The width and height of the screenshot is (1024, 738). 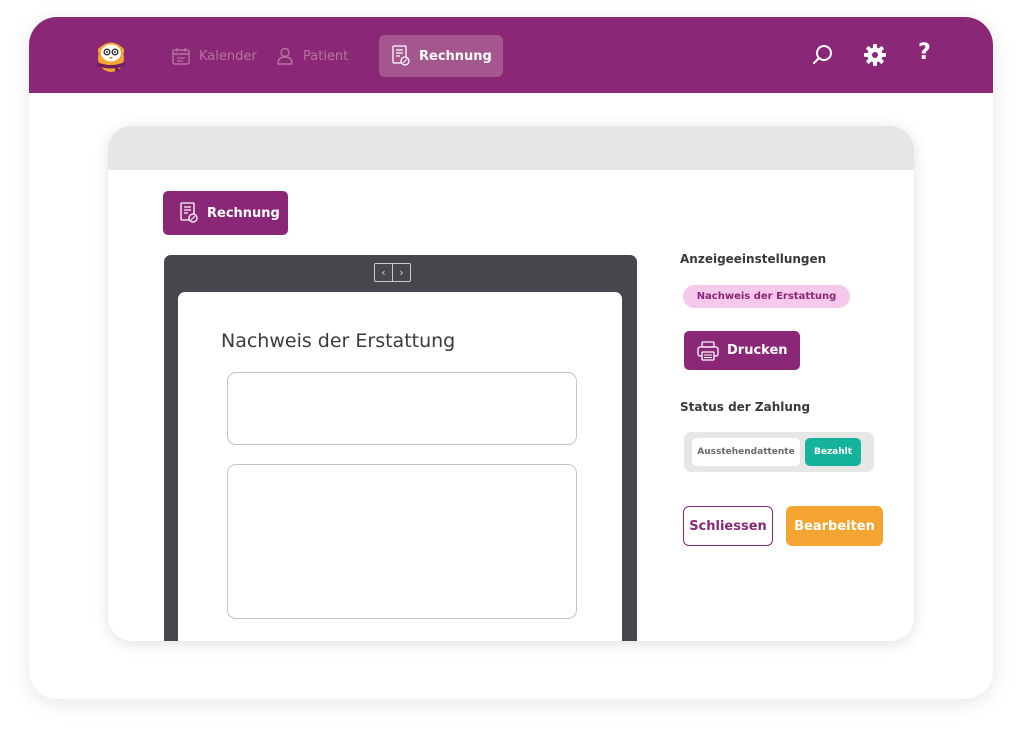 I want to click on rechnung-button-label: Rechnung, so click(x=243, y=213).